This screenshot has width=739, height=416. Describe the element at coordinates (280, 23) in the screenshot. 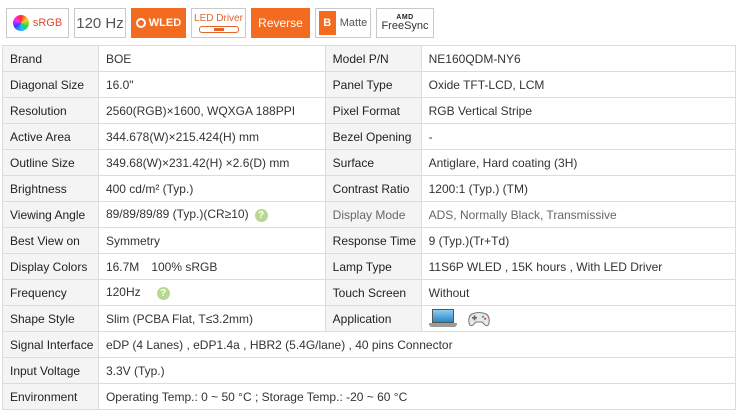

I see `reverse-badge: Reverse` at that location.